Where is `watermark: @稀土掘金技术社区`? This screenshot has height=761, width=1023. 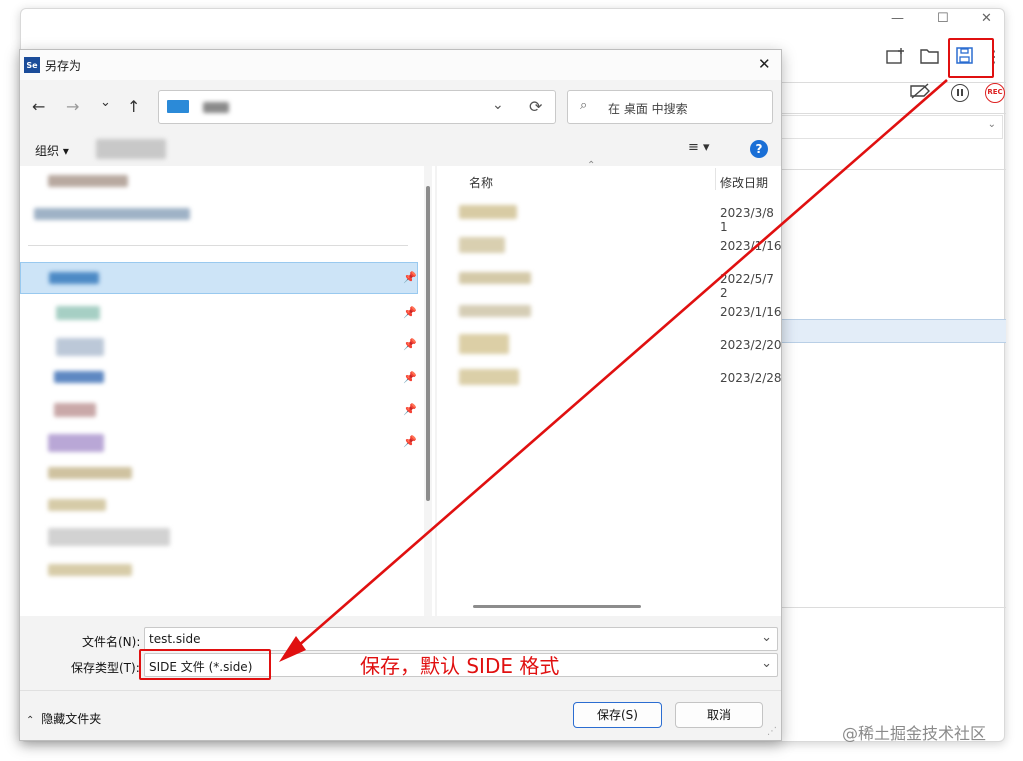 watermark: @稀土掘金技术社区 is located at coordinates (914, 733).